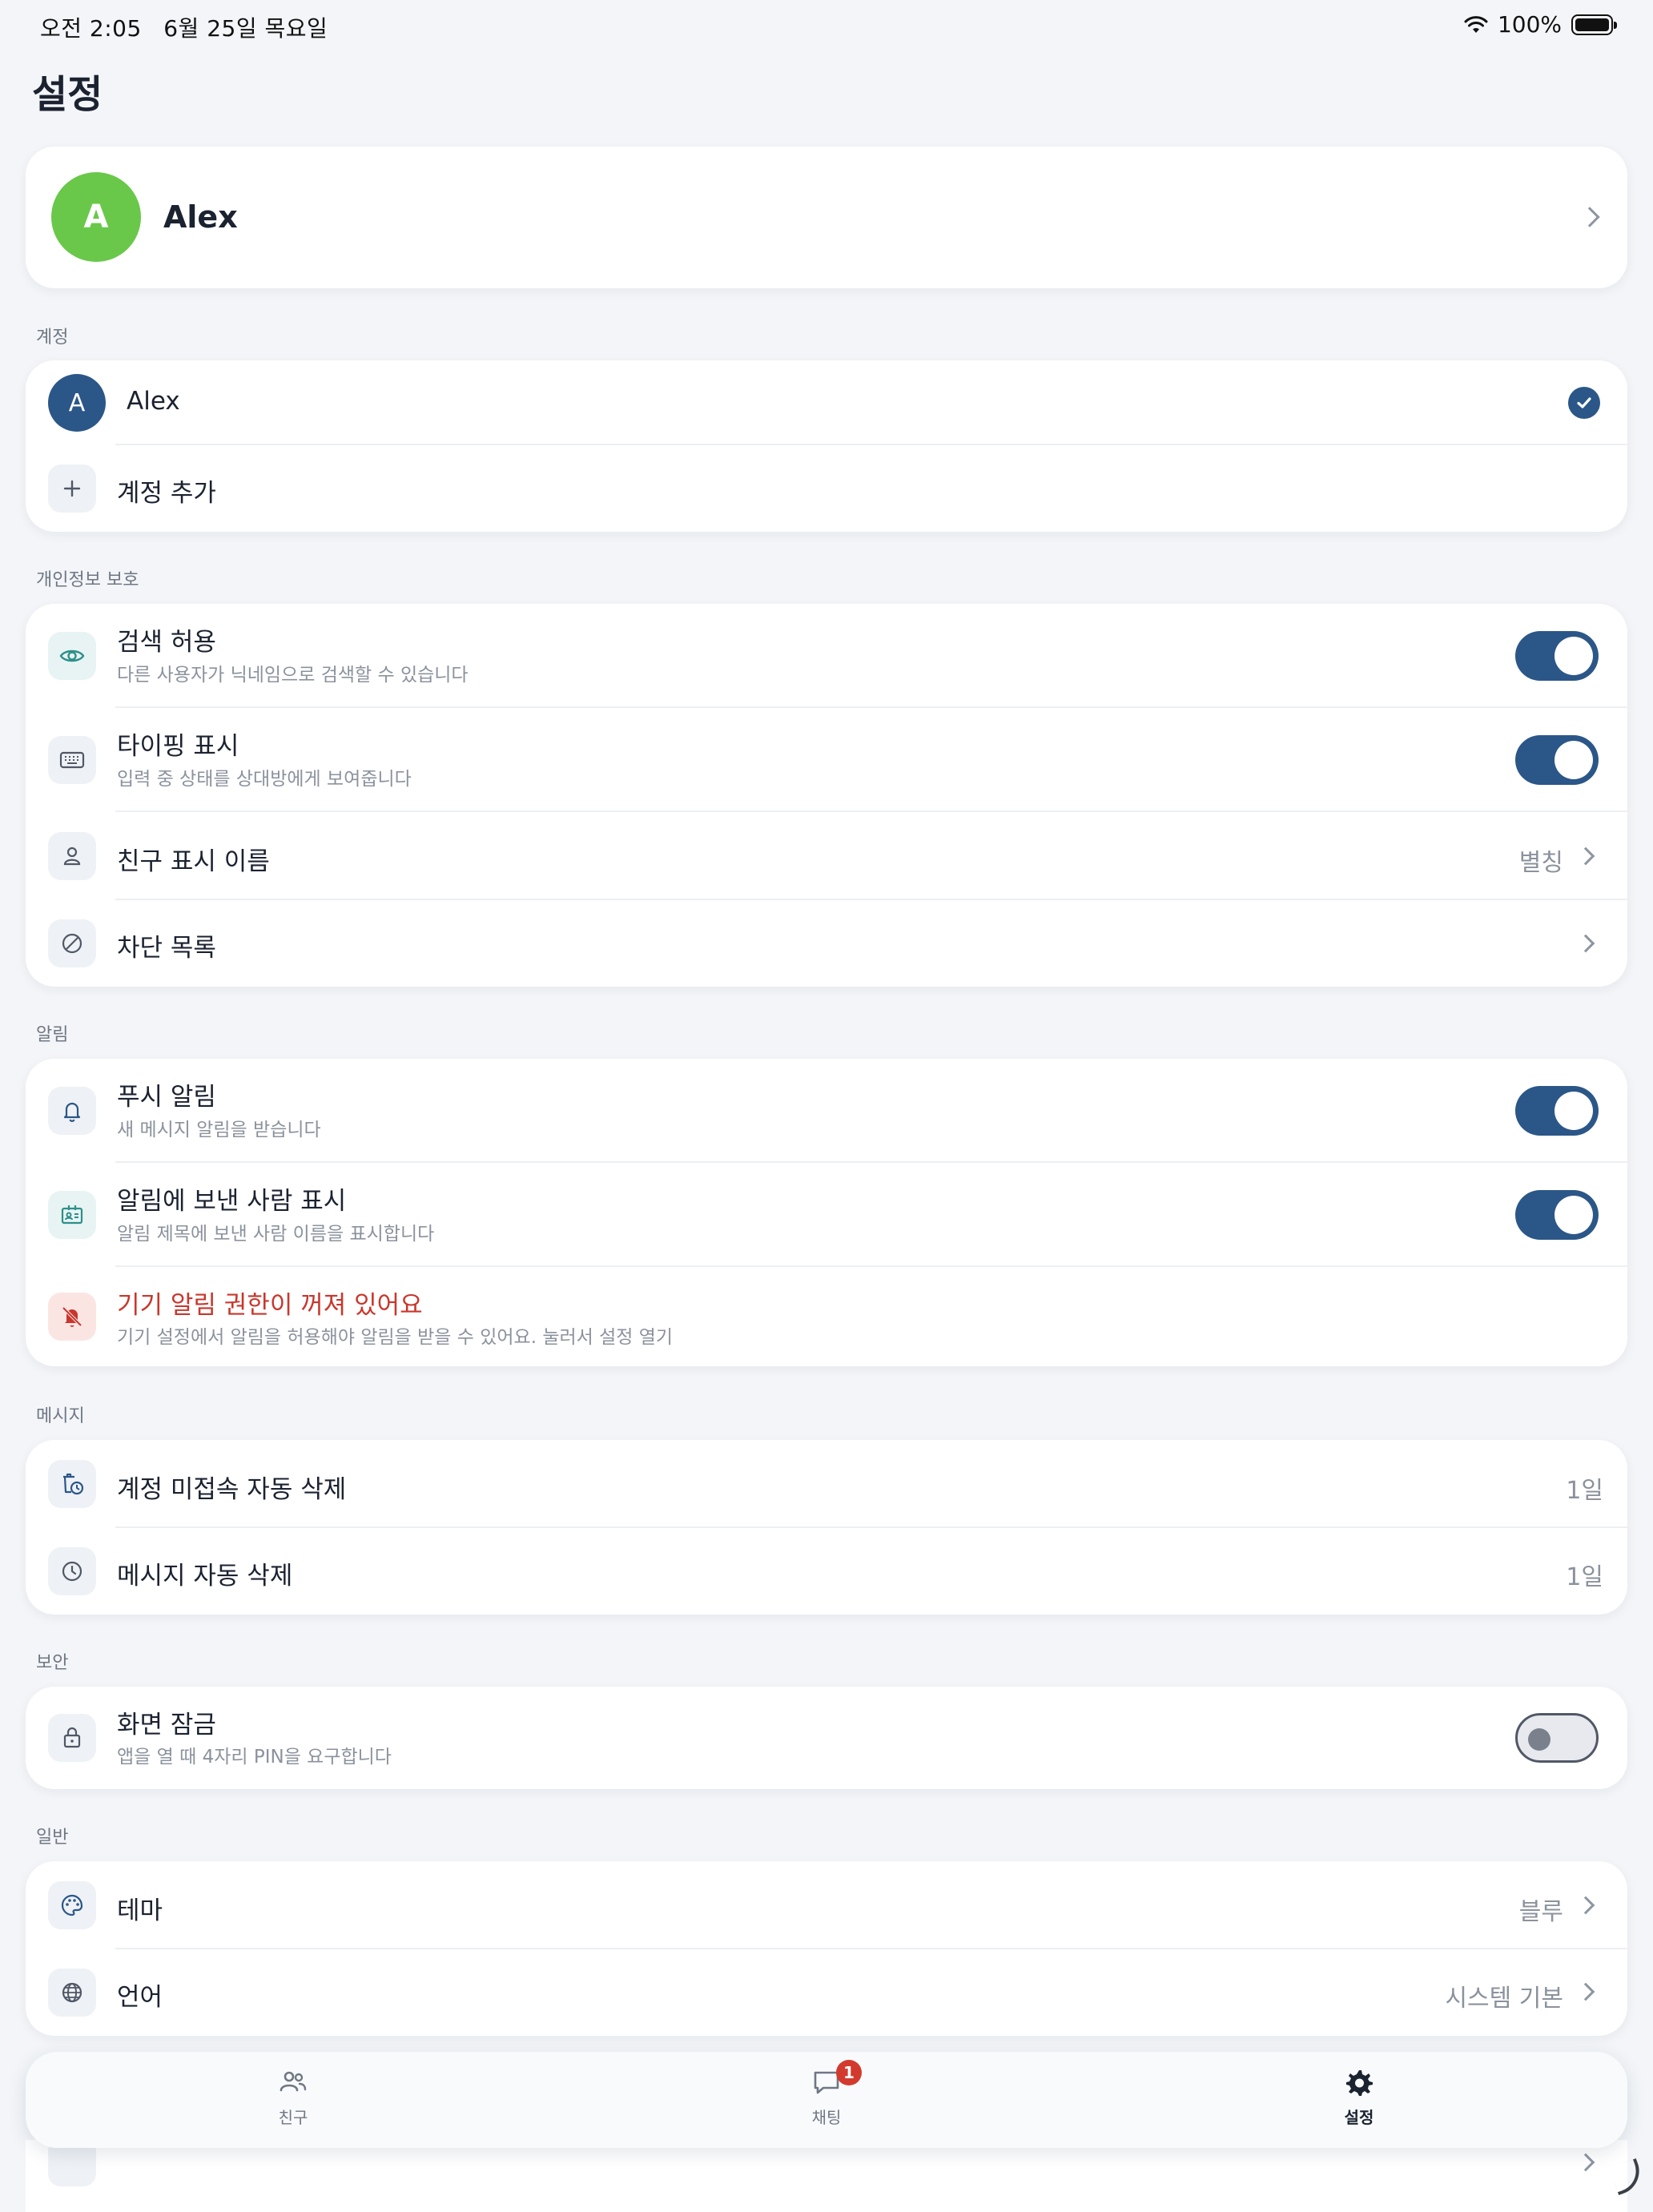 The height and width of the screenshot is (2212, 1653). What do you see at coordinates (1504, 1996) in the screenshot?
I see `language-value: 시스템 기본` at bounding box center [1504, 1996].